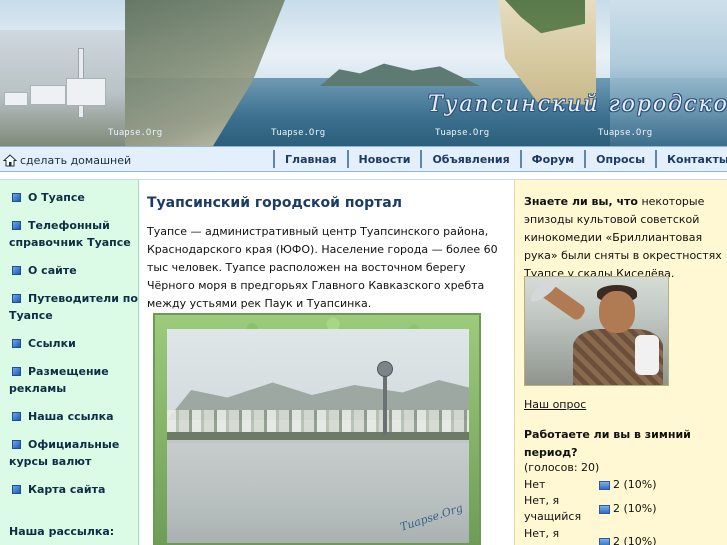 This screenshot has width=727, height=545. Describe the element at coordinates (383, 159) in the screenshot. I see `nav-item-news: Новости` at that location.